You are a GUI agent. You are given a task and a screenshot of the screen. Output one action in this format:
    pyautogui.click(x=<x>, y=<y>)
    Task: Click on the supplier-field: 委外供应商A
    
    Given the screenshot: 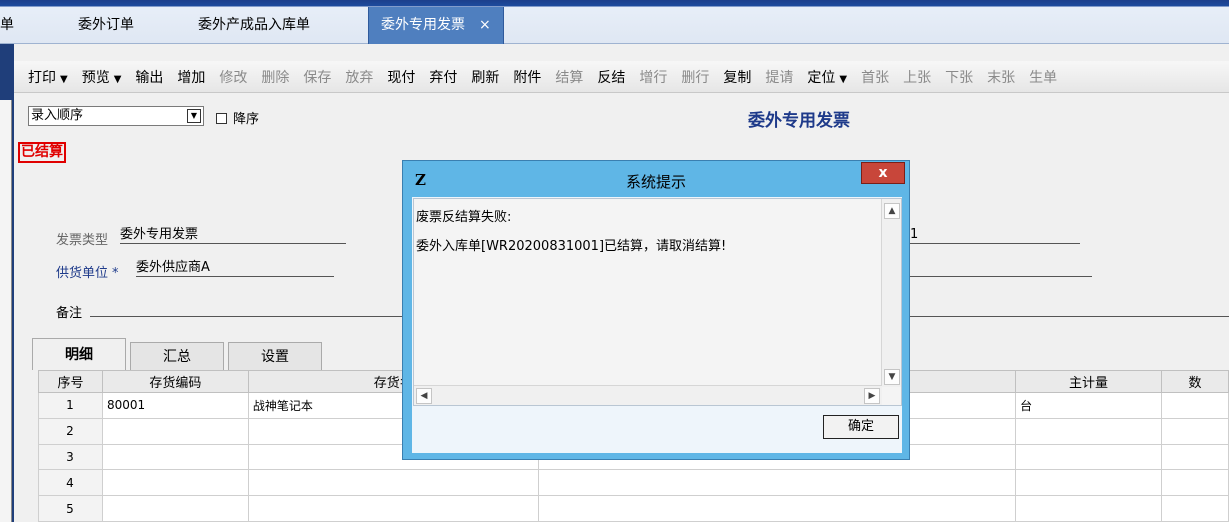 What is the action you would take?
    pyautogui.click(x=235, y=268)
    